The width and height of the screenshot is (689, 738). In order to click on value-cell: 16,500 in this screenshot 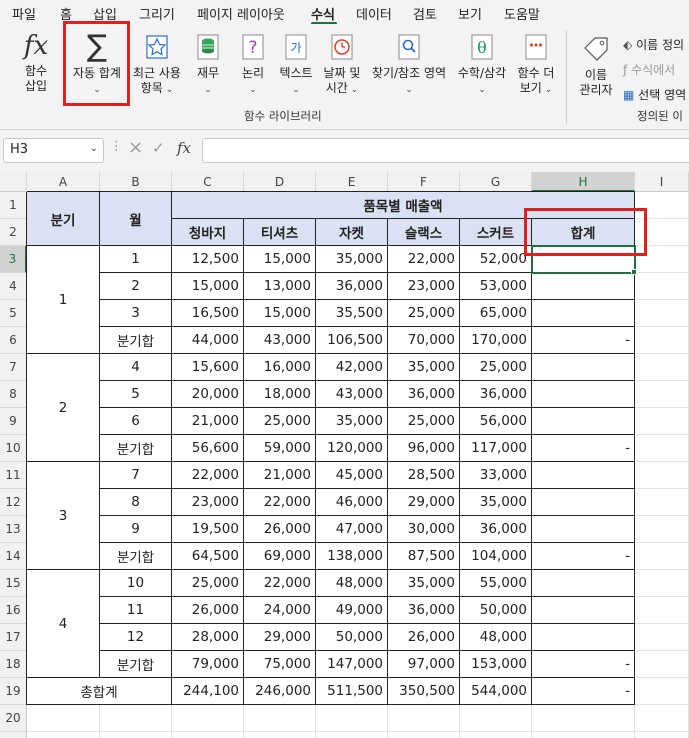, I will do `click(208, 313)`.